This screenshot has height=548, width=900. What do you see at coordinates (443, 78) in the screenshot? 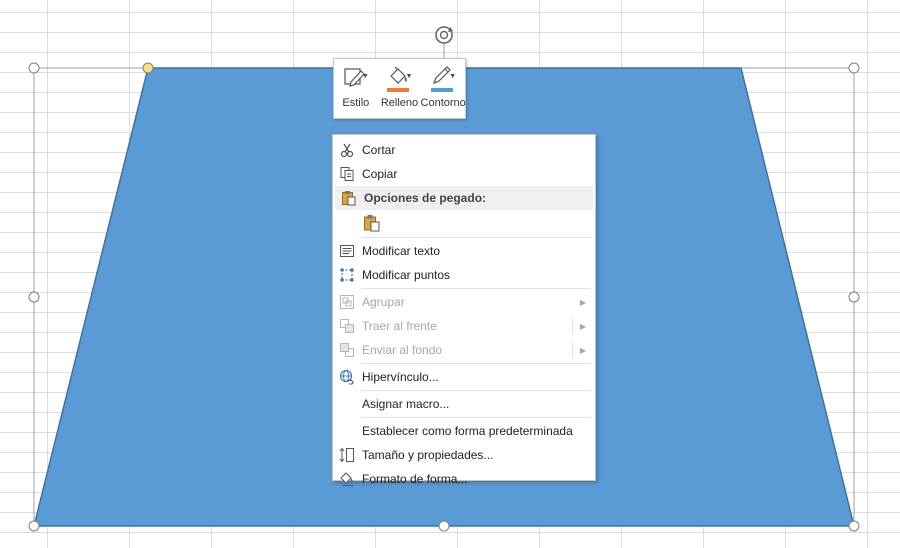
I see `pen-icon: ▼` at bounding box center [443, 78].